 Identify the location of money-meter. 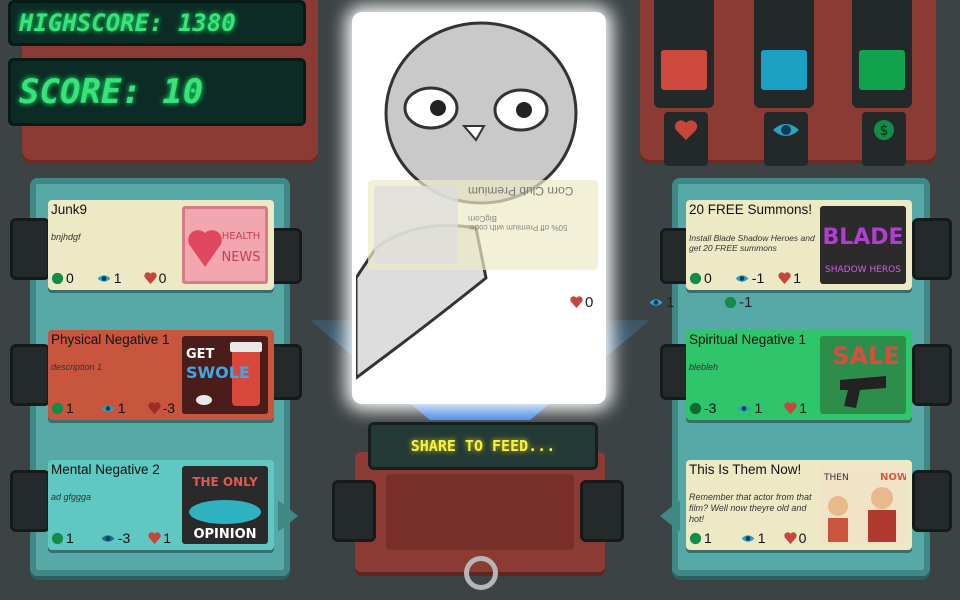
(882, 54).